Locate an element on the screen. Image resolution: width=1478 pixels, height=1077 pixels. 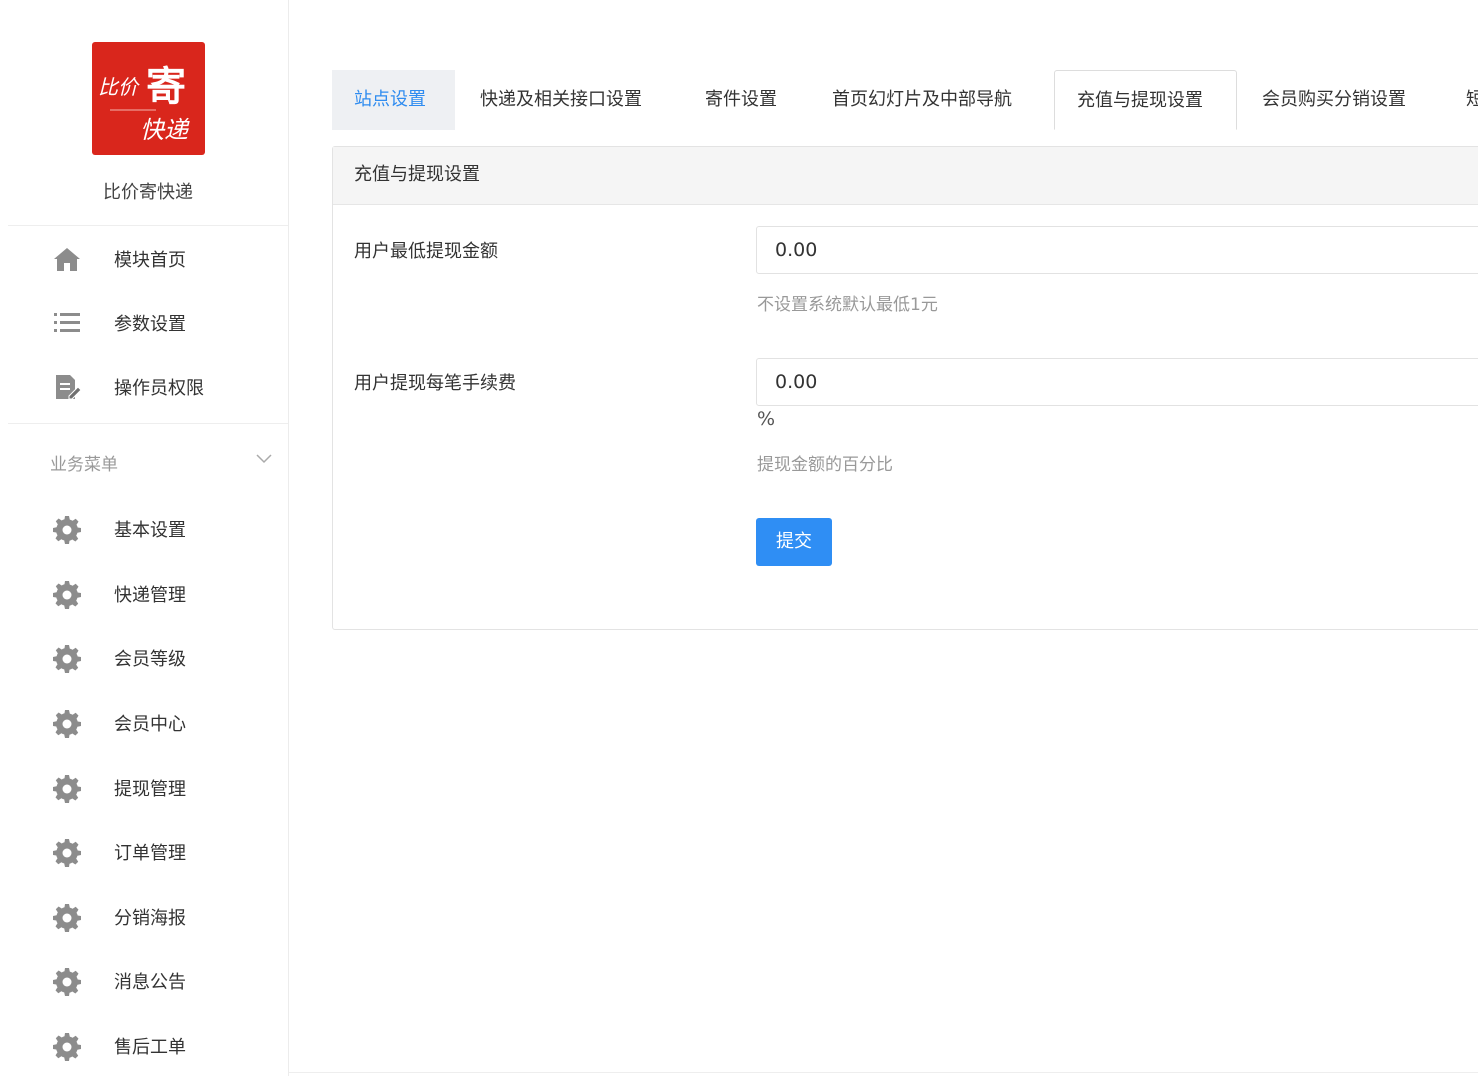
bottom-divider is located at coordinates (883, 1072).